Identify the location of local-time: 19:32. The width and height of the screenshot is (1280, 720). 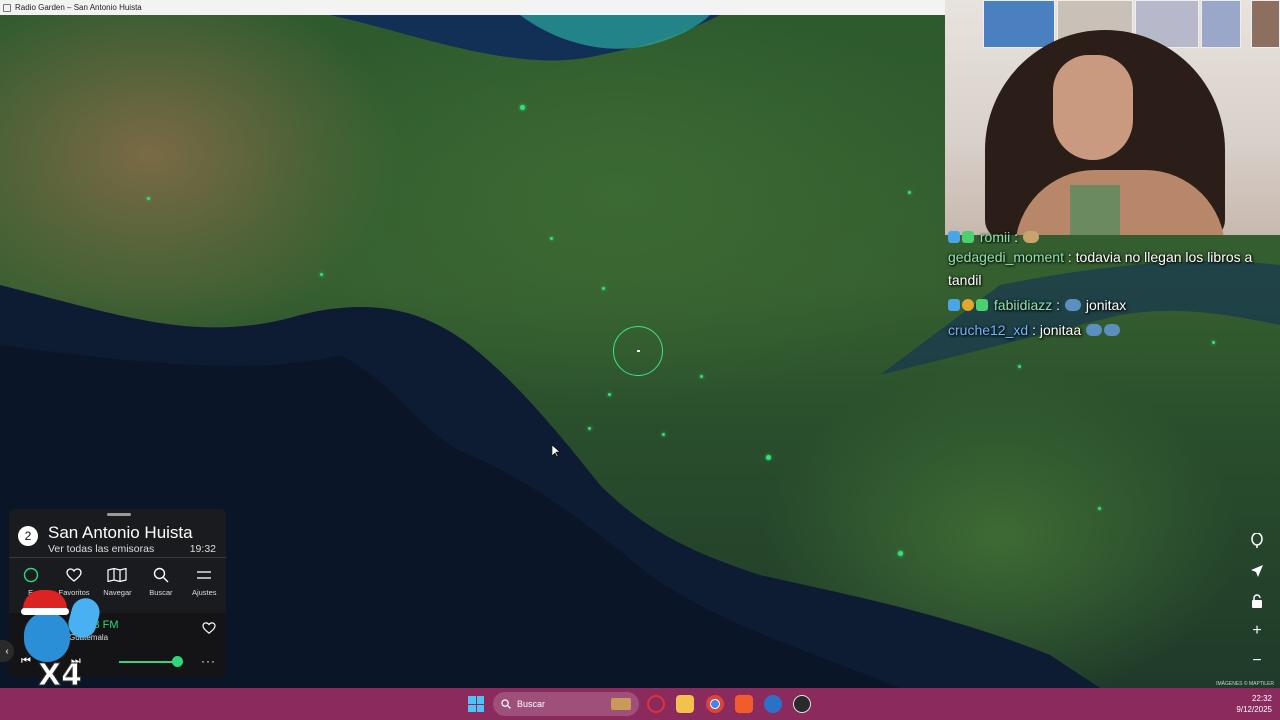
(202, 549).